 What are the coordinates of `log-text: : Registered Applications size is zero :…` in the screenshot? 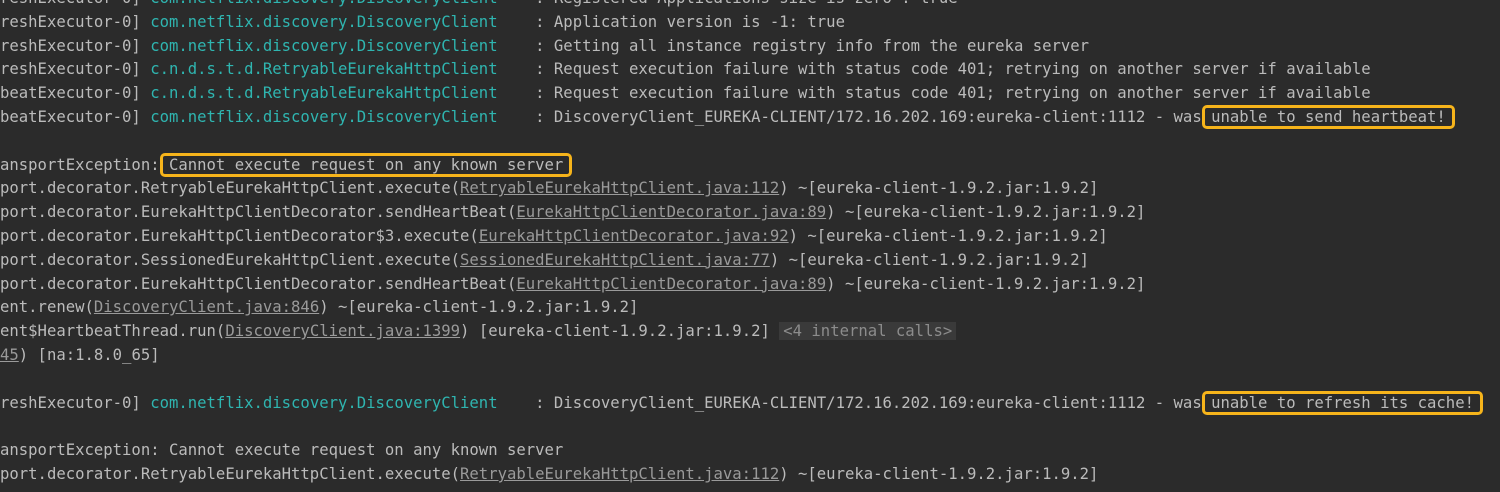 It's located at (727, 3).